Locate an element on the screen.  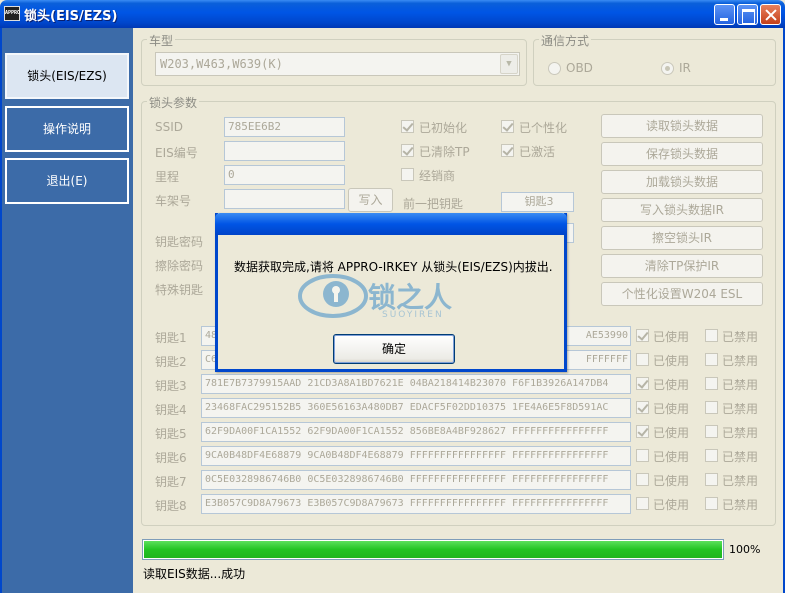
dialog-title-bar is located at coordinates (391, 224).